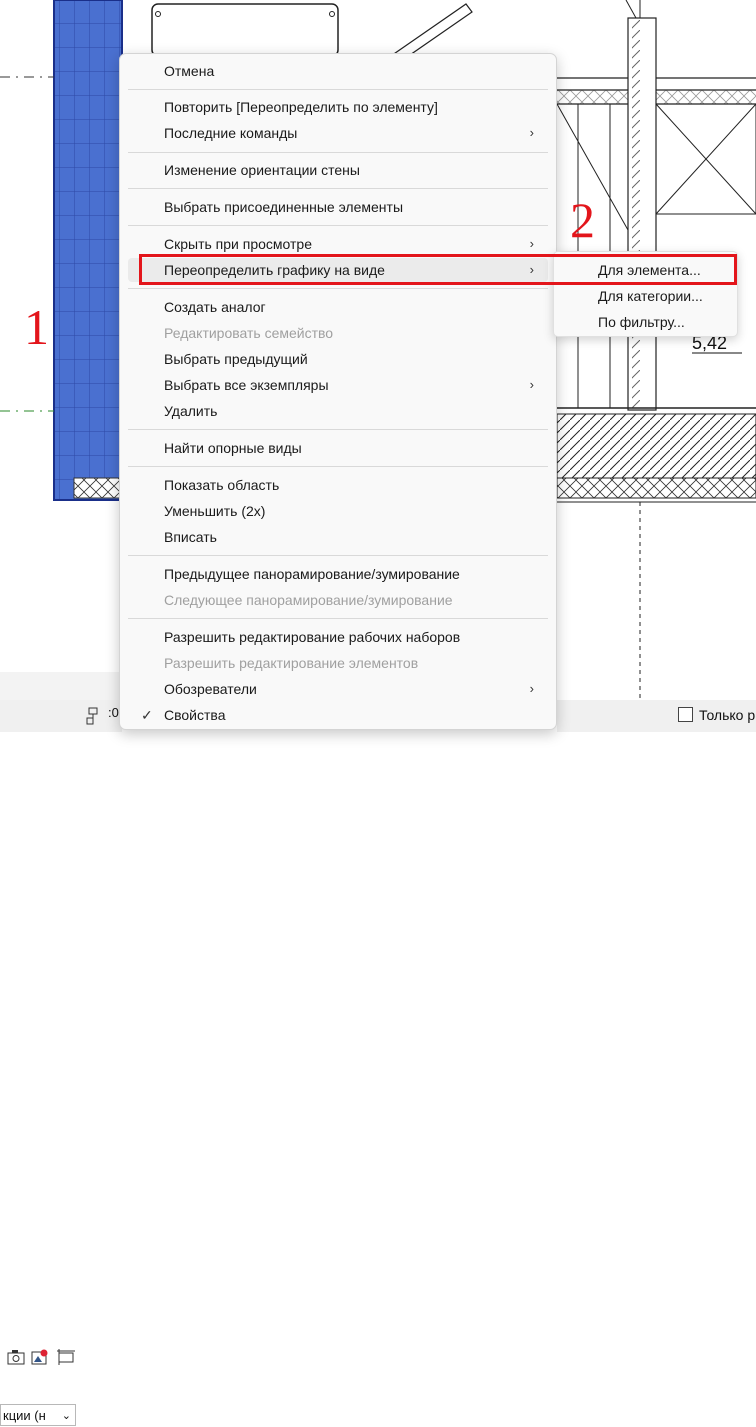 This screenshot has height=1427, width=756. I want to click on menu-item-label: Показать область, so click(222, 485).